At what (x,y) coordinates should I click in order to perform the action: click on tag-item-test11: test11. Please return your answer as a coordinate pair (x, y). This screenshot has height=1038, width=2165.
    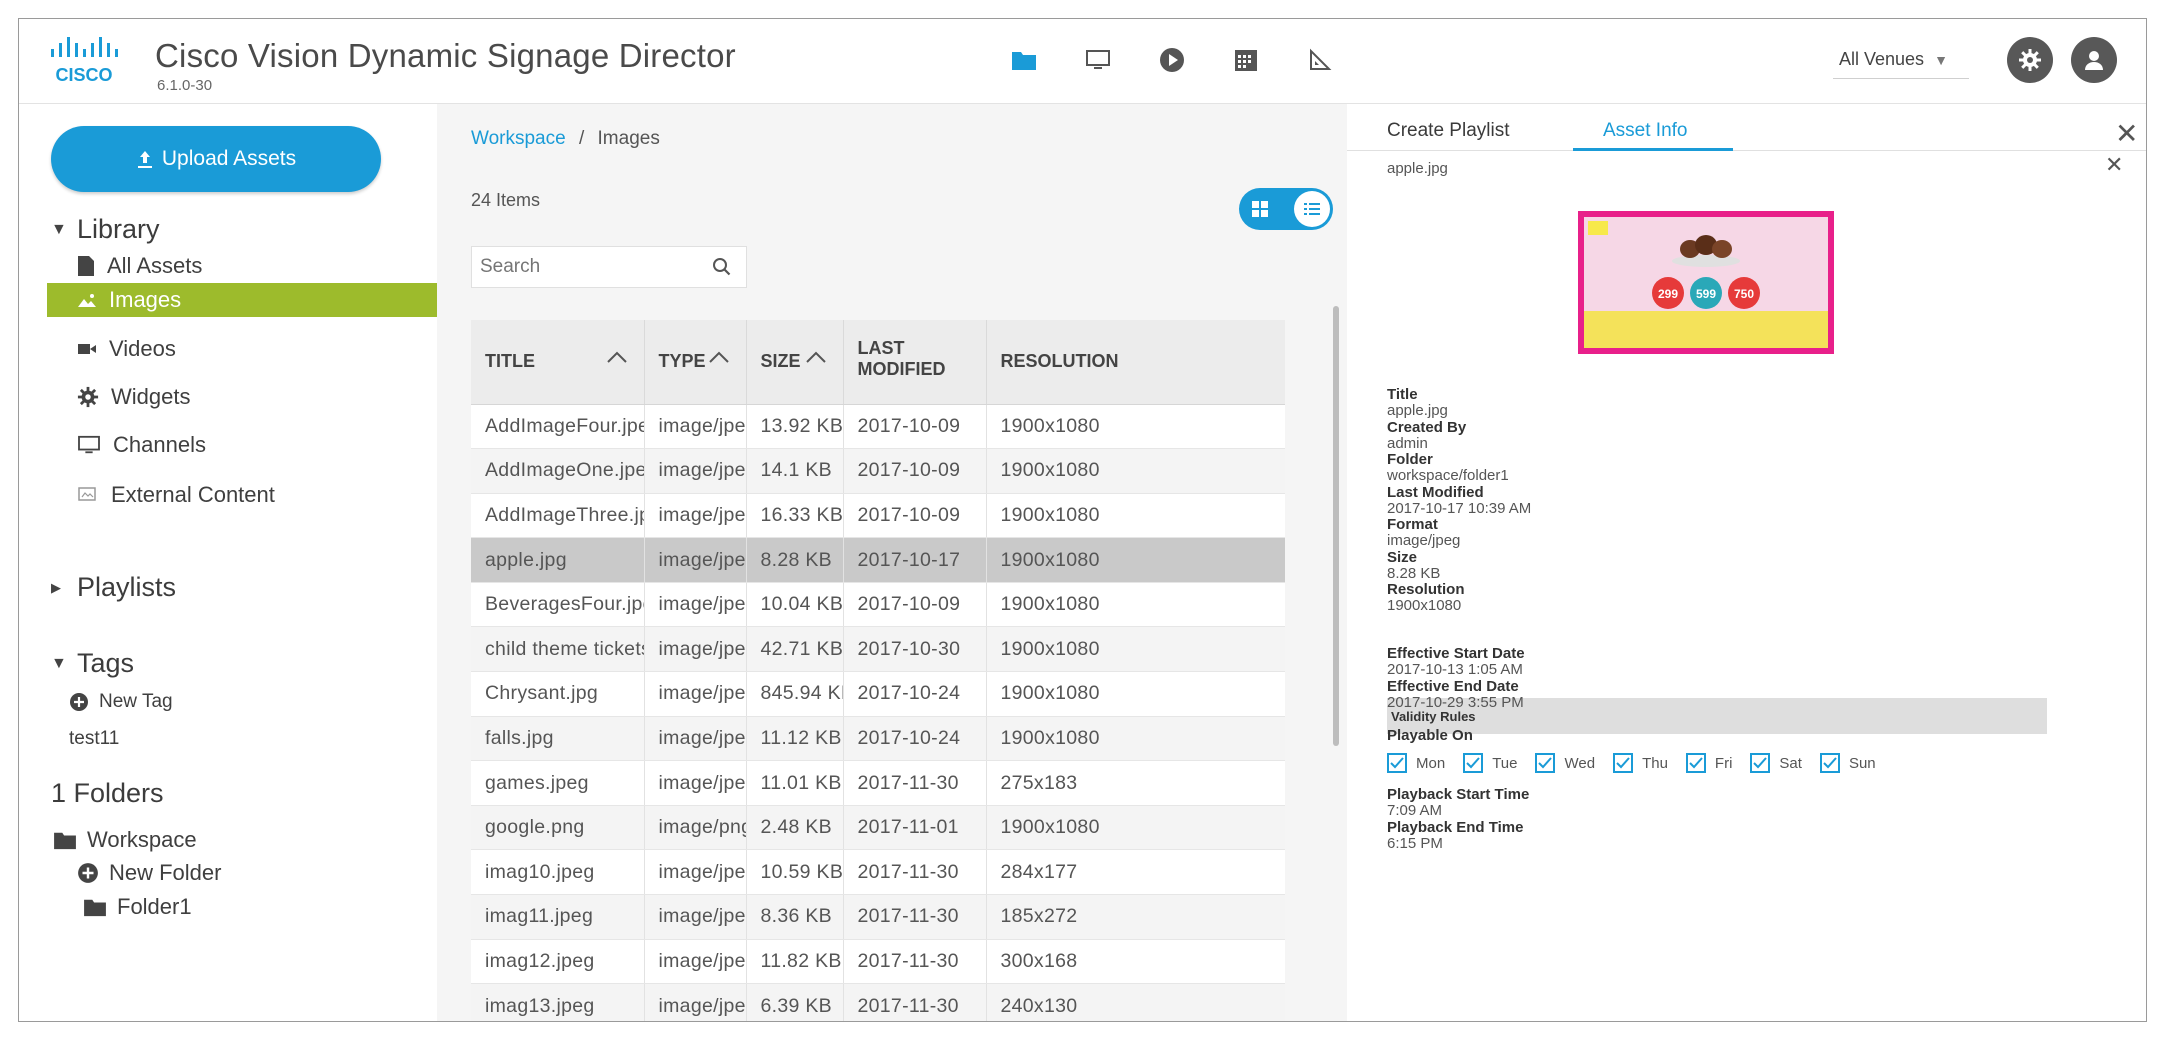
    Looking at the image, I should click on (94, 739).